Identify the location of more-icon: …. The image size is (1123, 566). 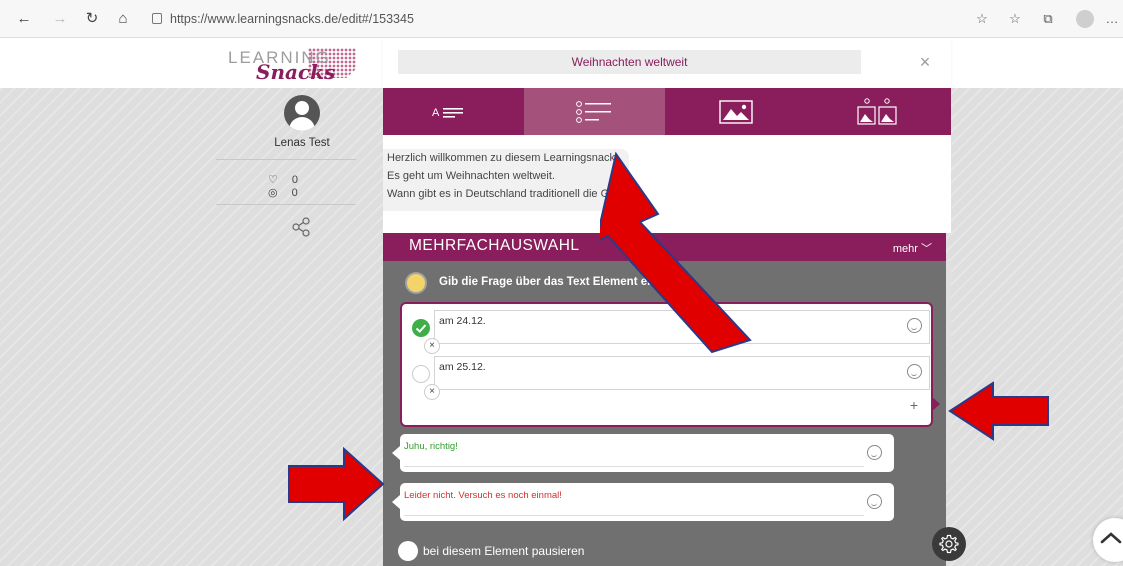
(1112, 19).